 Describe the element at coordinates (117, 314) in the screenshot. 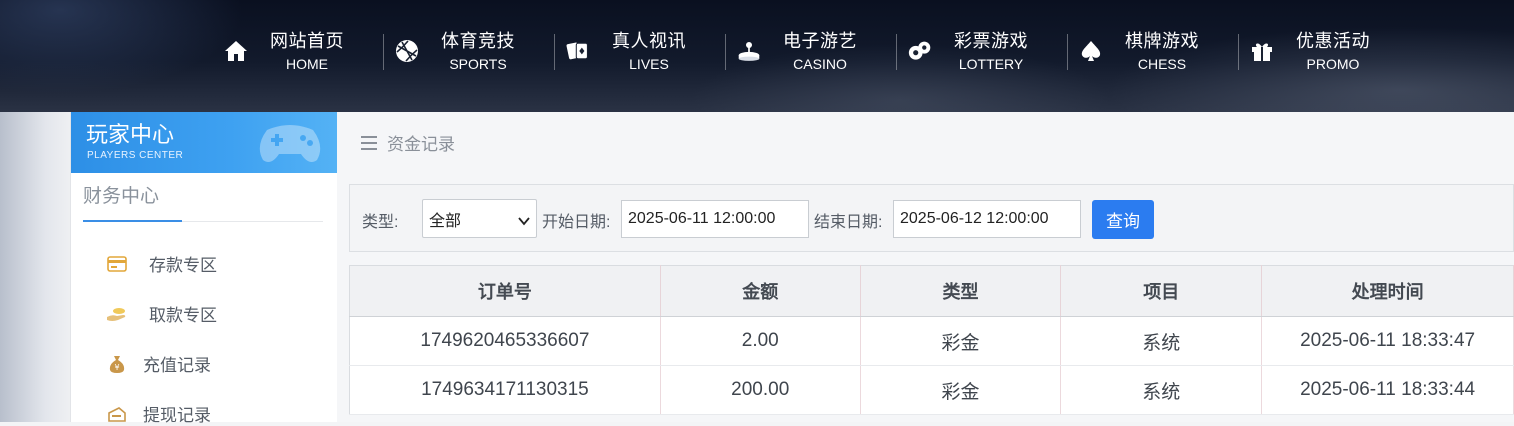

I see `withdraw-hand-icon` at that location.